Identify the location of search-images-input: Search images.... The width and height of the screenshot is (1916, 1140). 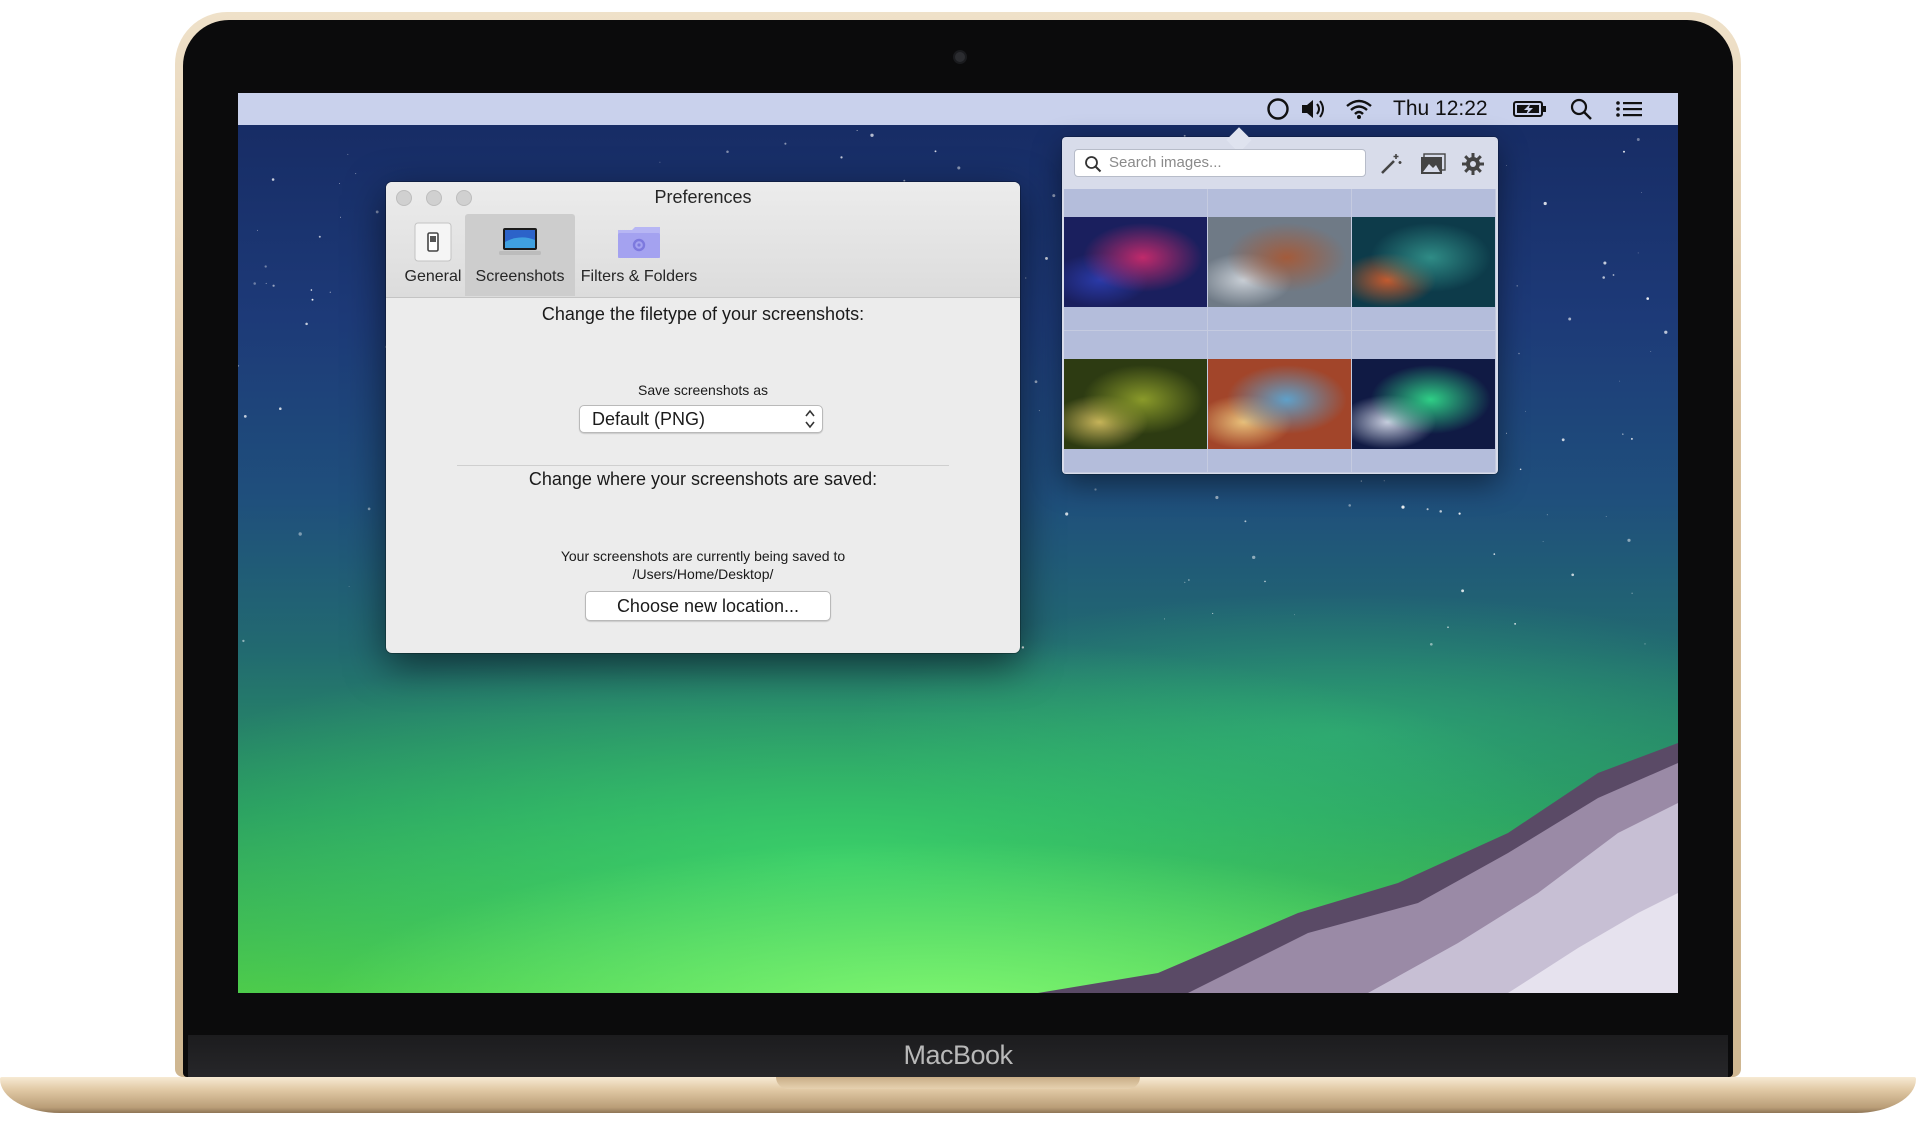
(1220, 163).